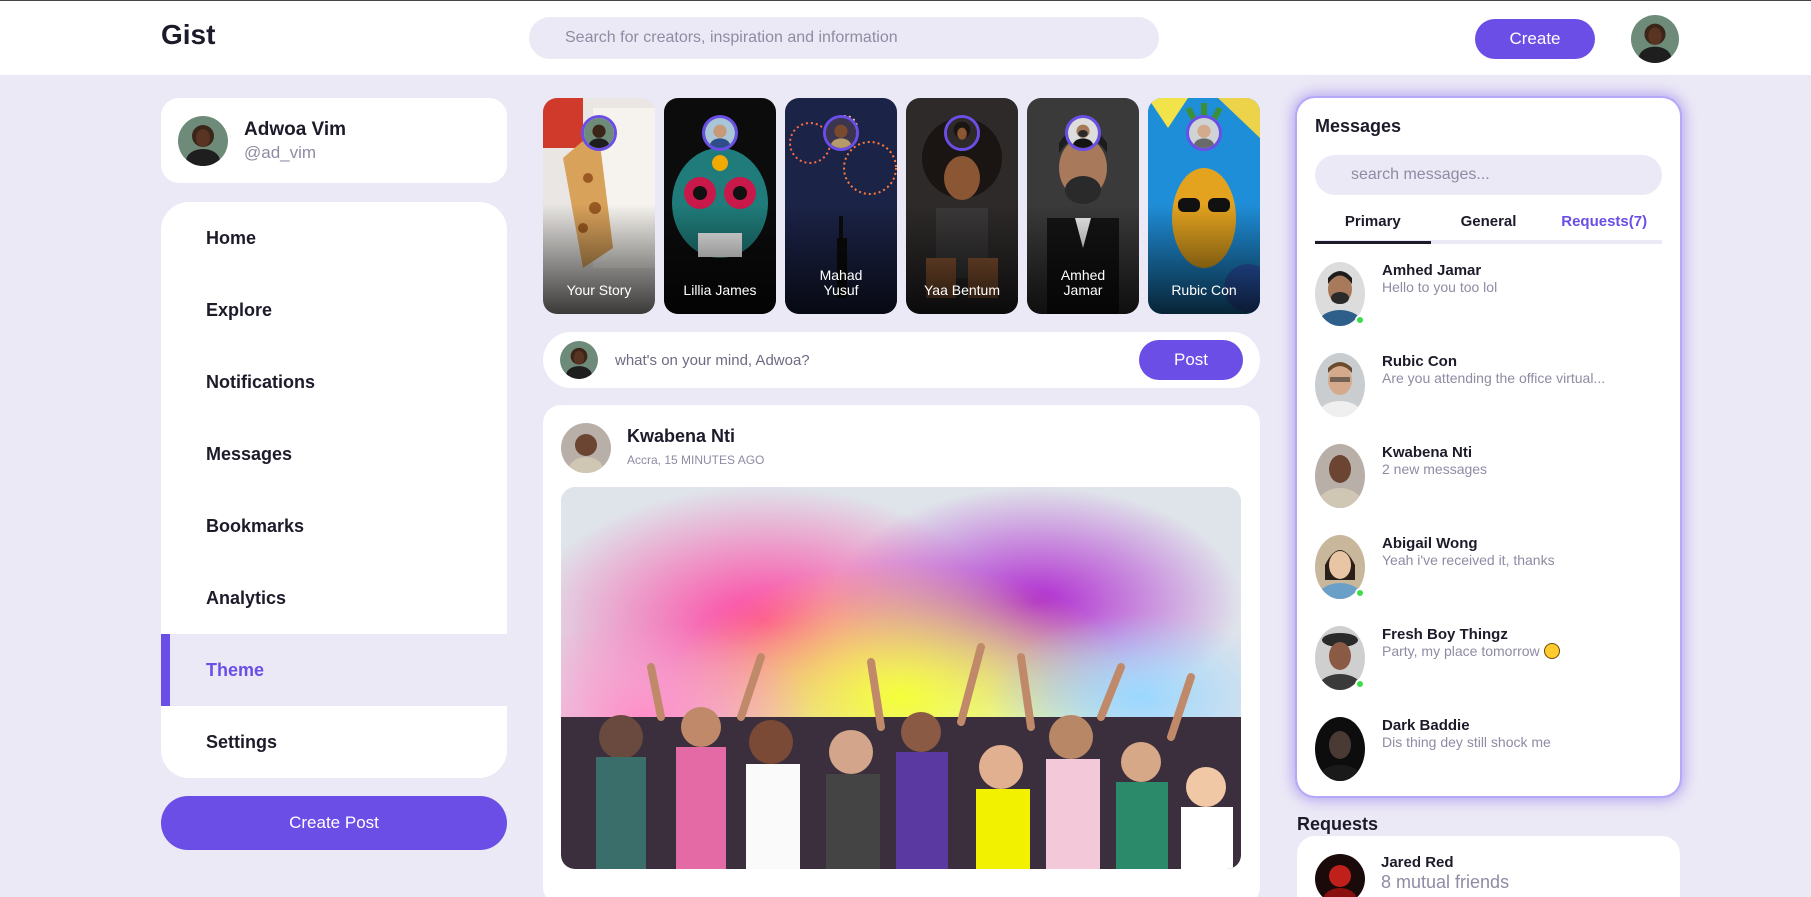 This screenshot has width=1811, height=897. Describe the element at coordinates (1426, 725) in the screenshot. I see `message-sender: Dark Baddie` at that location.